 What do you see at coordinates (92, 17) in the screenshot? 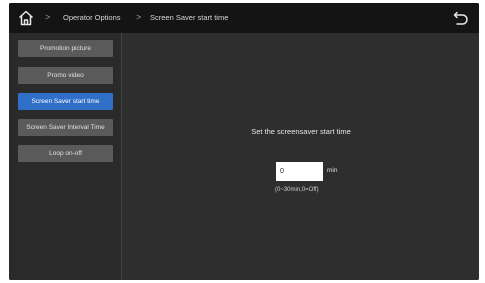
I see `breadcrumb-operator-options: Operator Options` at bounding box center [92, 17].